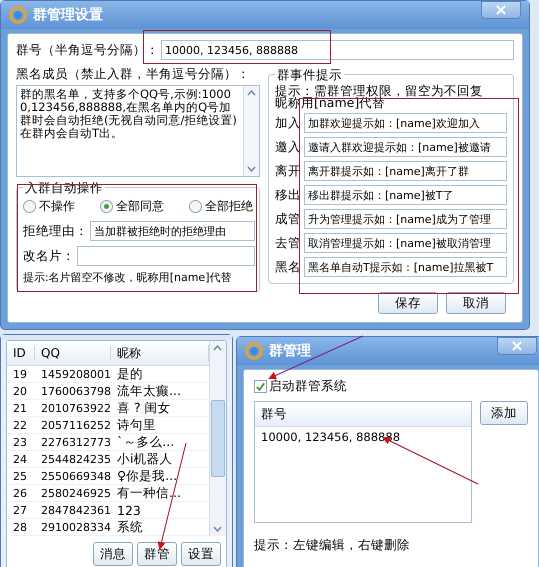 The width and height of the screenshot is (539, 567). What do you see at coordinates (75, 425) in the screenshot?
I see `table-cell-text: 2057116252` at bounding box center [75, 425].